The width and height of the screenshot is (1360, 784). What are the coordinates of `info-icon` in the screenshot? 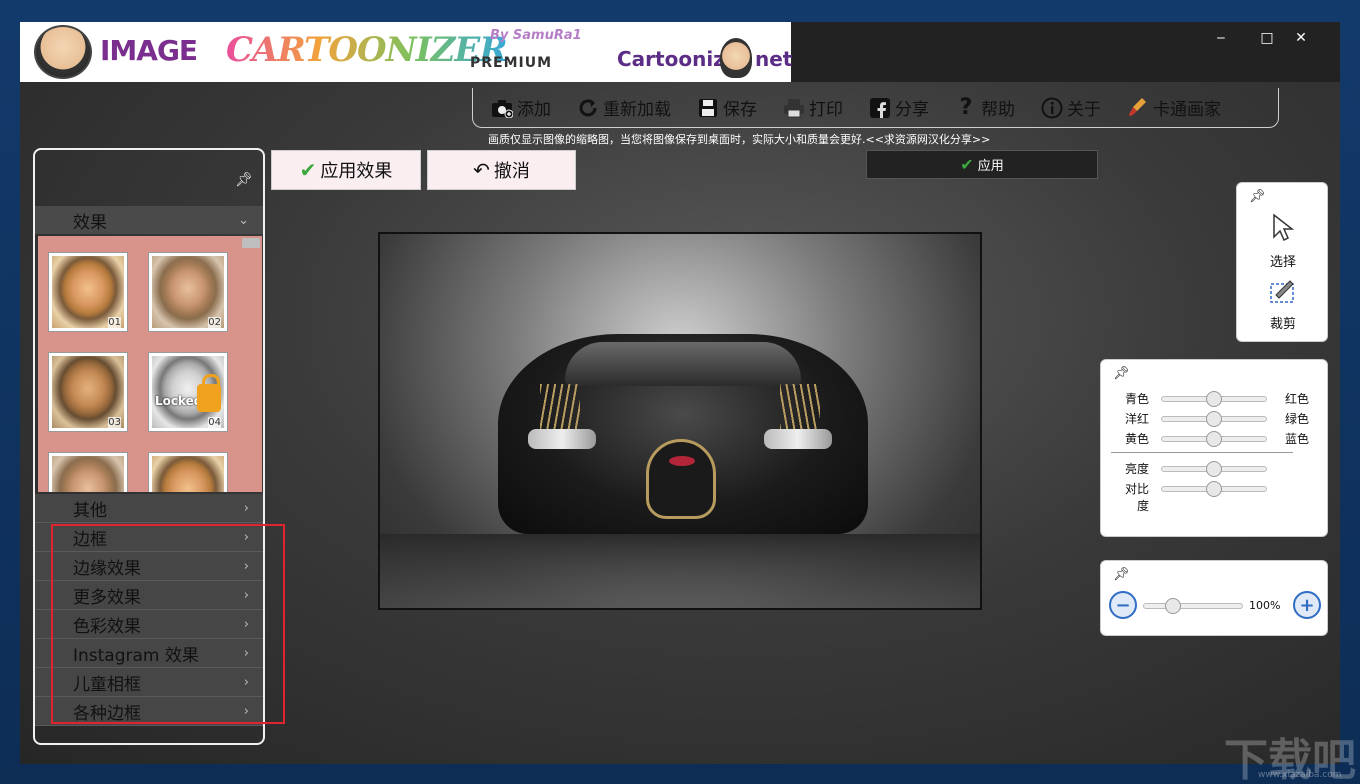 It's located at (1052, 108).